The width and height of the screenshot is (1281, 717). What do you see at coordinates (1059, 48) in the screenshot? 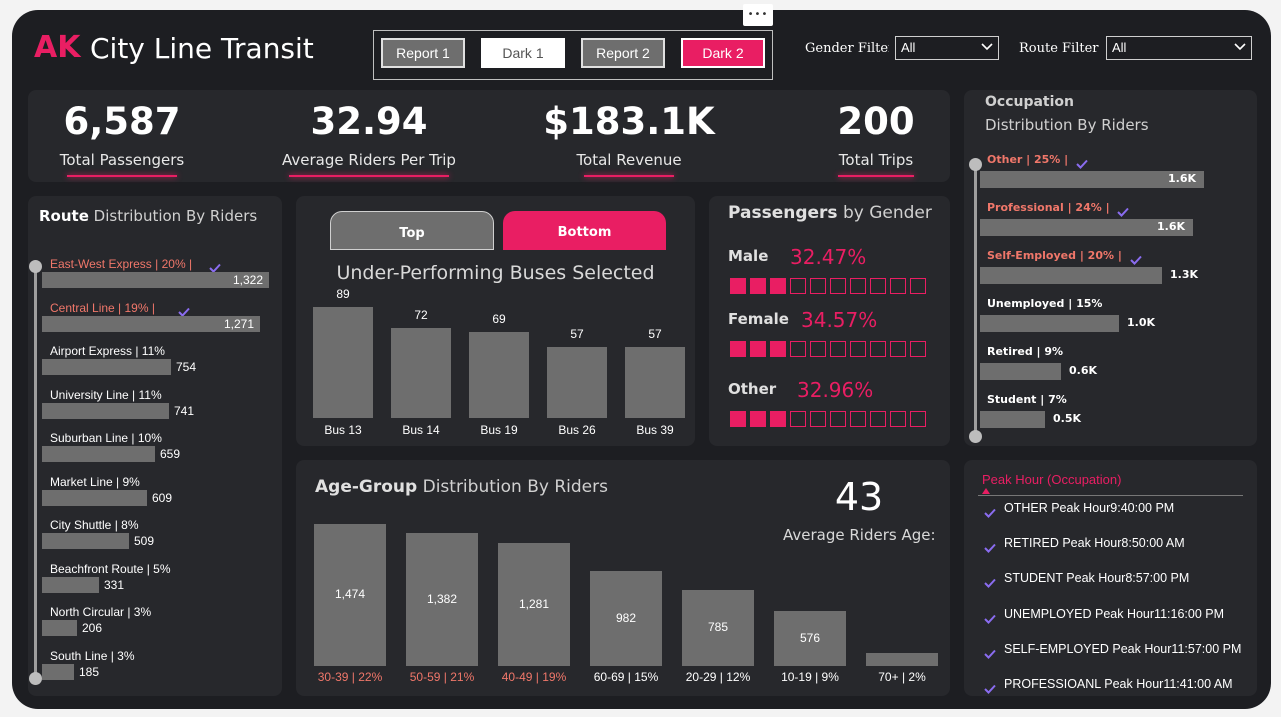
I see `route-filter-label: Route Filter` at bounding box center [1059, 48].